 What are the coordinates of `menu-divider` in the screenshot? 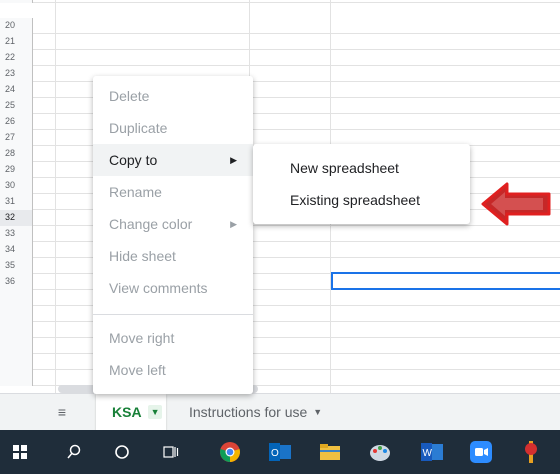 It's located at (173, 314).